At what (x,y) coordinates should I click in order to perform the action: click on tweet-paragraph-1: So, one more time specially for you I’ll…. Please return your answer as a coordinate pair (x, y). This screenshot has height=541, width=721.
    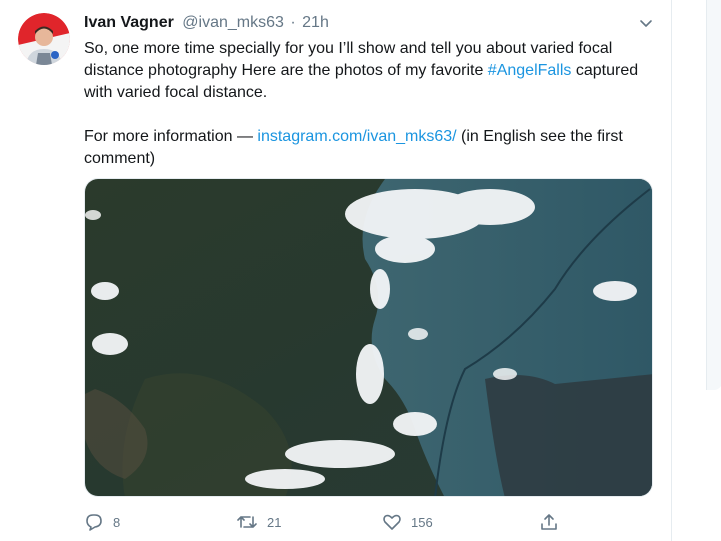
    Looking at the image, I should click on (371, 71).